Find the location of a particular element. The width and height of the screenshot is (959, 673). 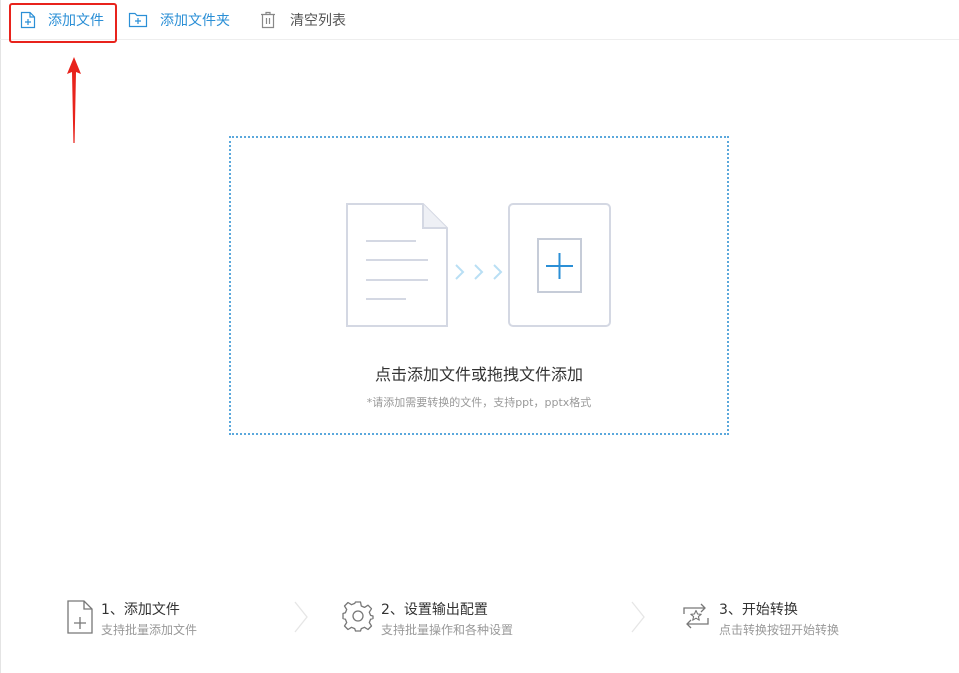

add-folder-button: 添加文件夹 is located at coordinates (179, 20).